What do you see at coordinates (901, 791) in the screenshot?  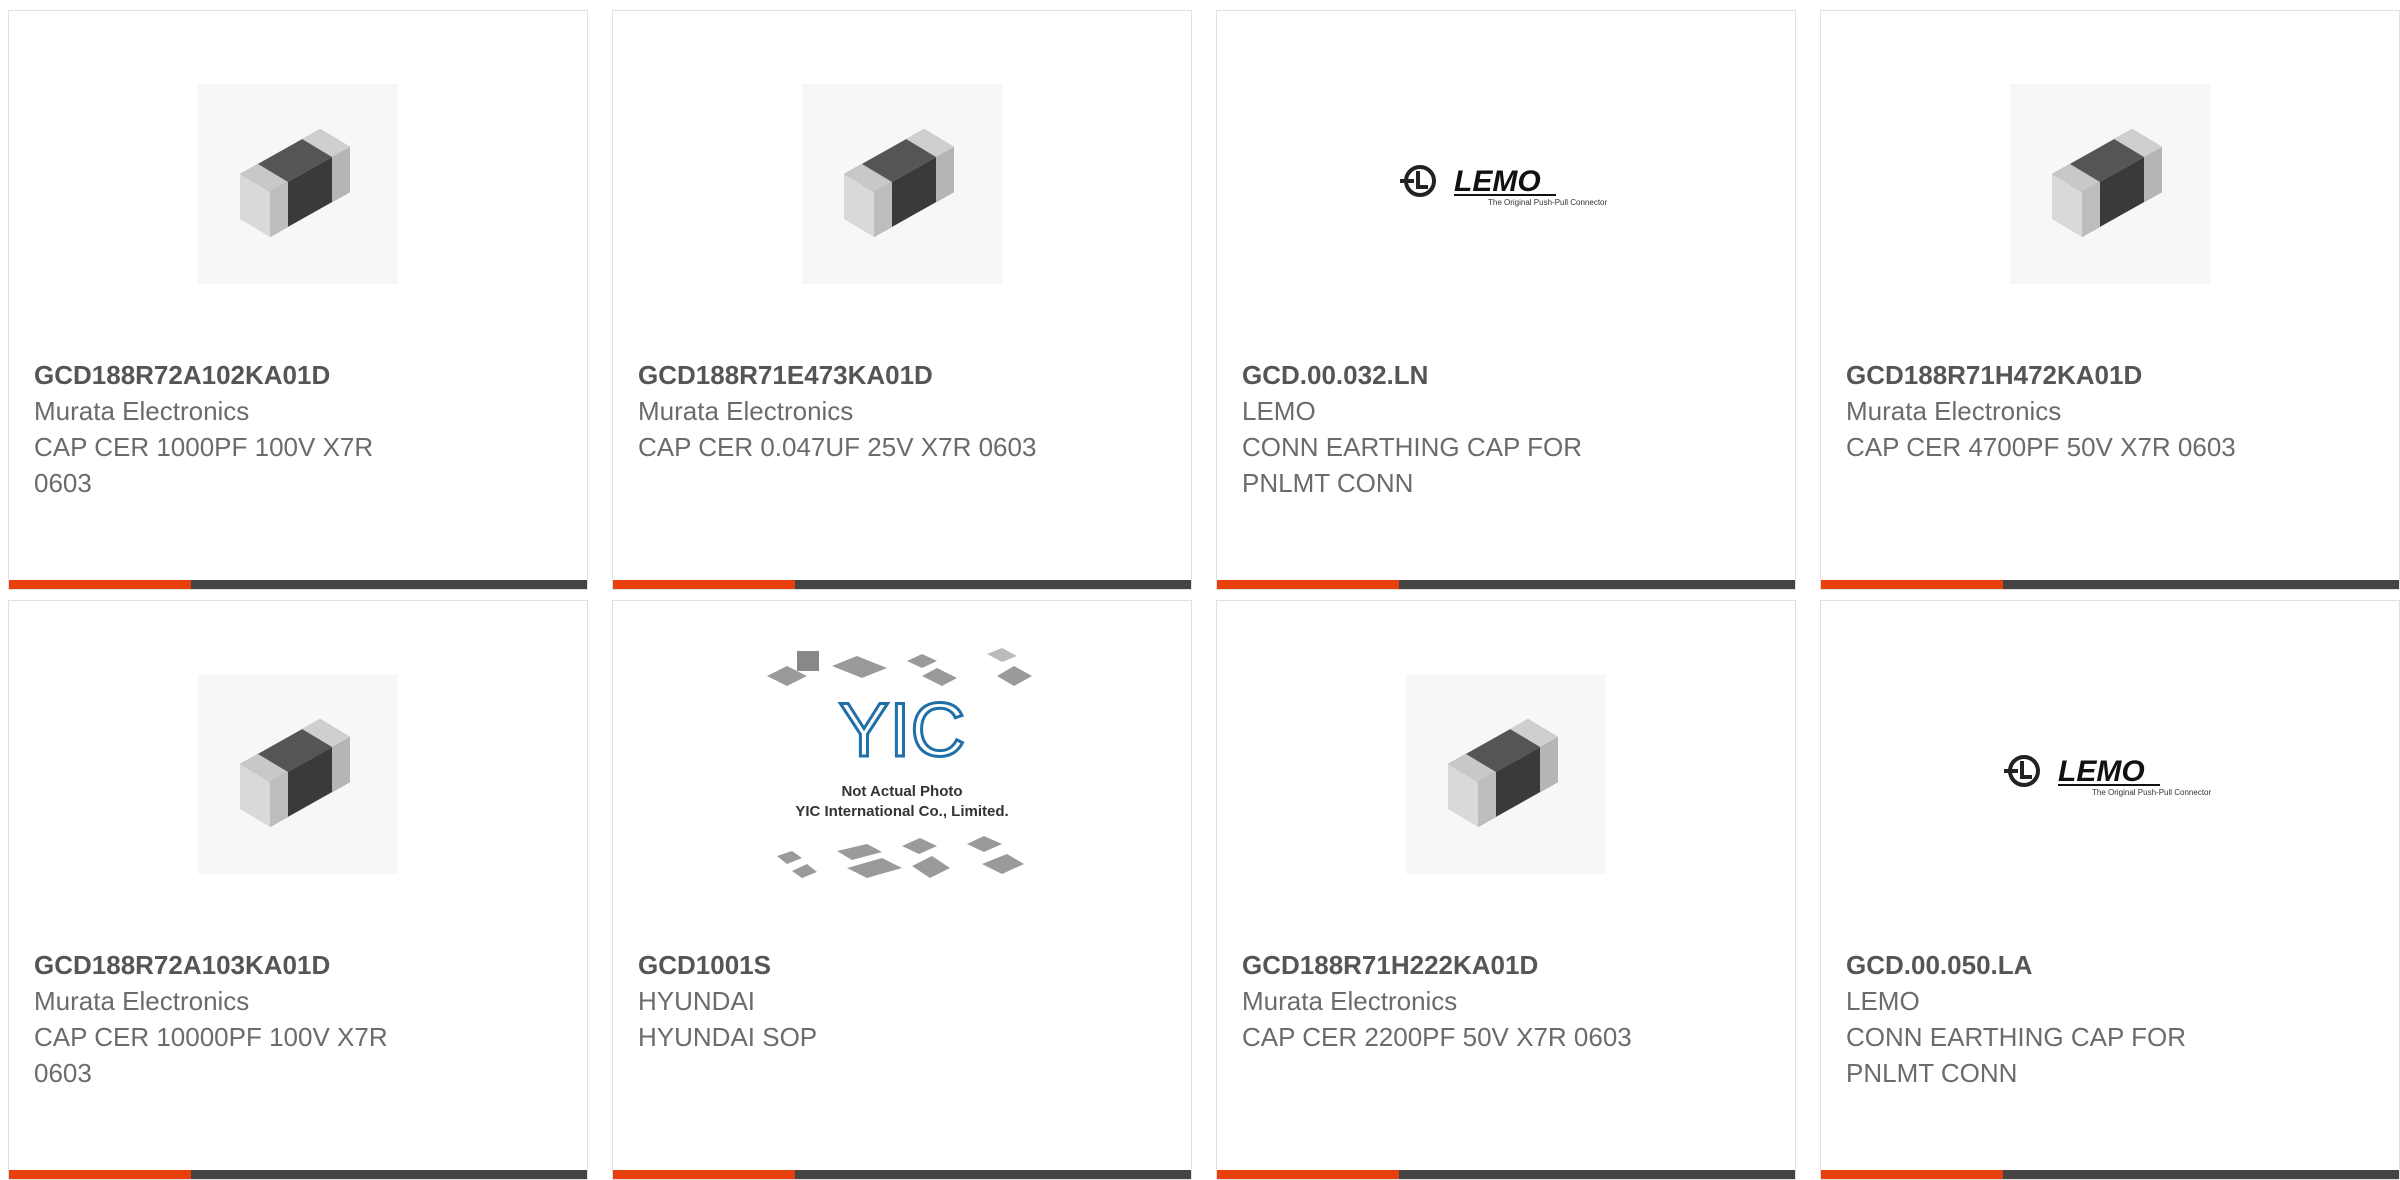 I see `svg-text: Not Actual Photo` at bounding box center [901, 791].